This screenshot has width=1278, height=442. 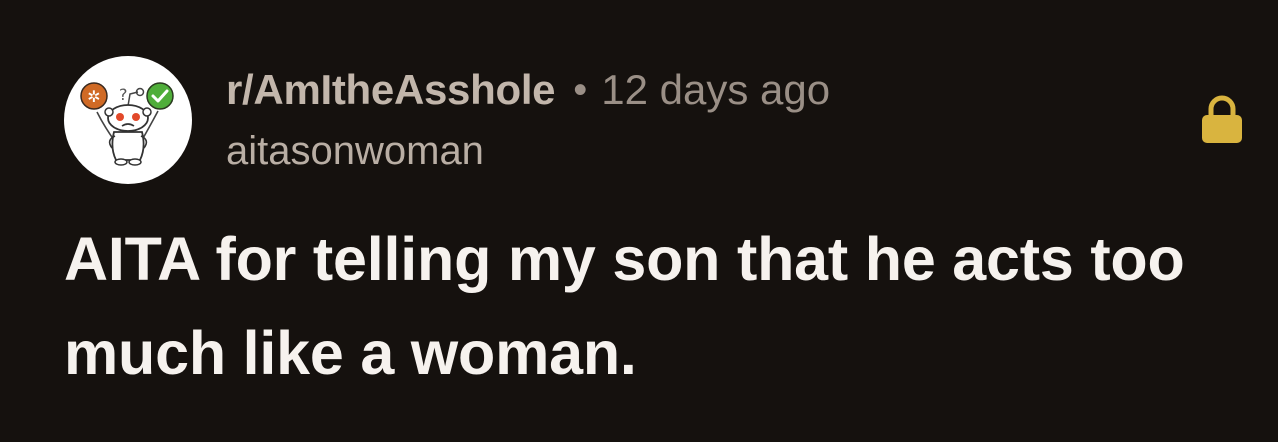 I want to click on subreddit-avatar: ✲ ?, so click(x=128, y=120).